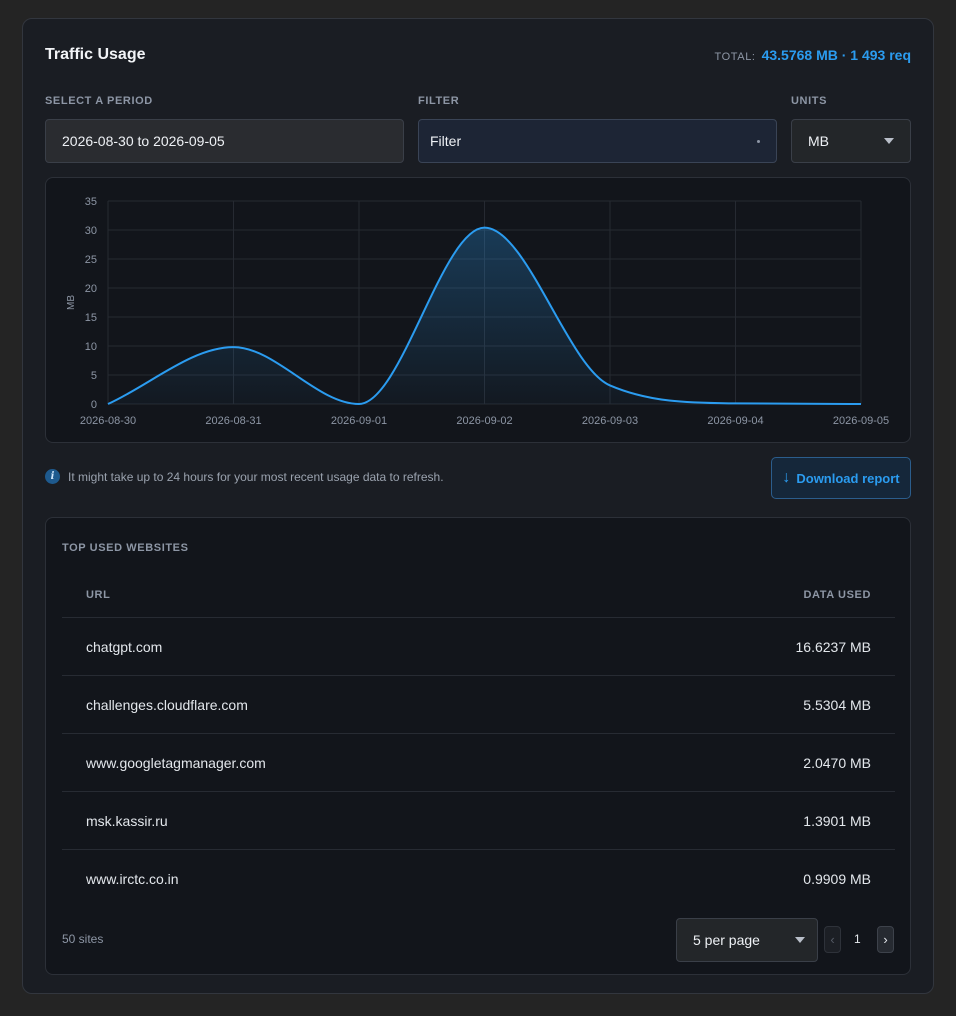 The height and width of the screenshot is (1016, 956). I want to click on y-tick-label: 30, so click(91, 231).